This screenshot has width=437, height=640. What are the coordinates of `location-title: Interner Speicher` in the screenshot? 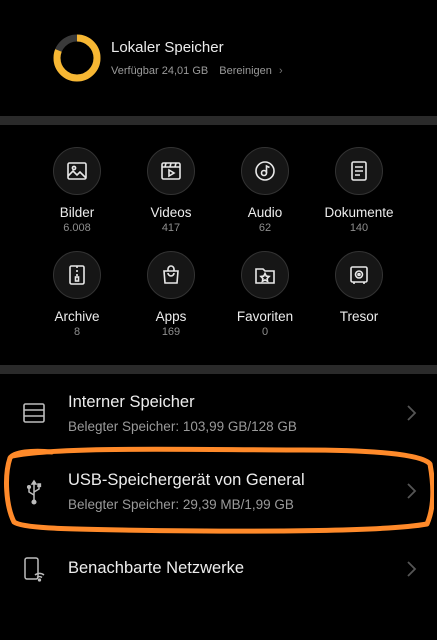 It's located at (131, 402).